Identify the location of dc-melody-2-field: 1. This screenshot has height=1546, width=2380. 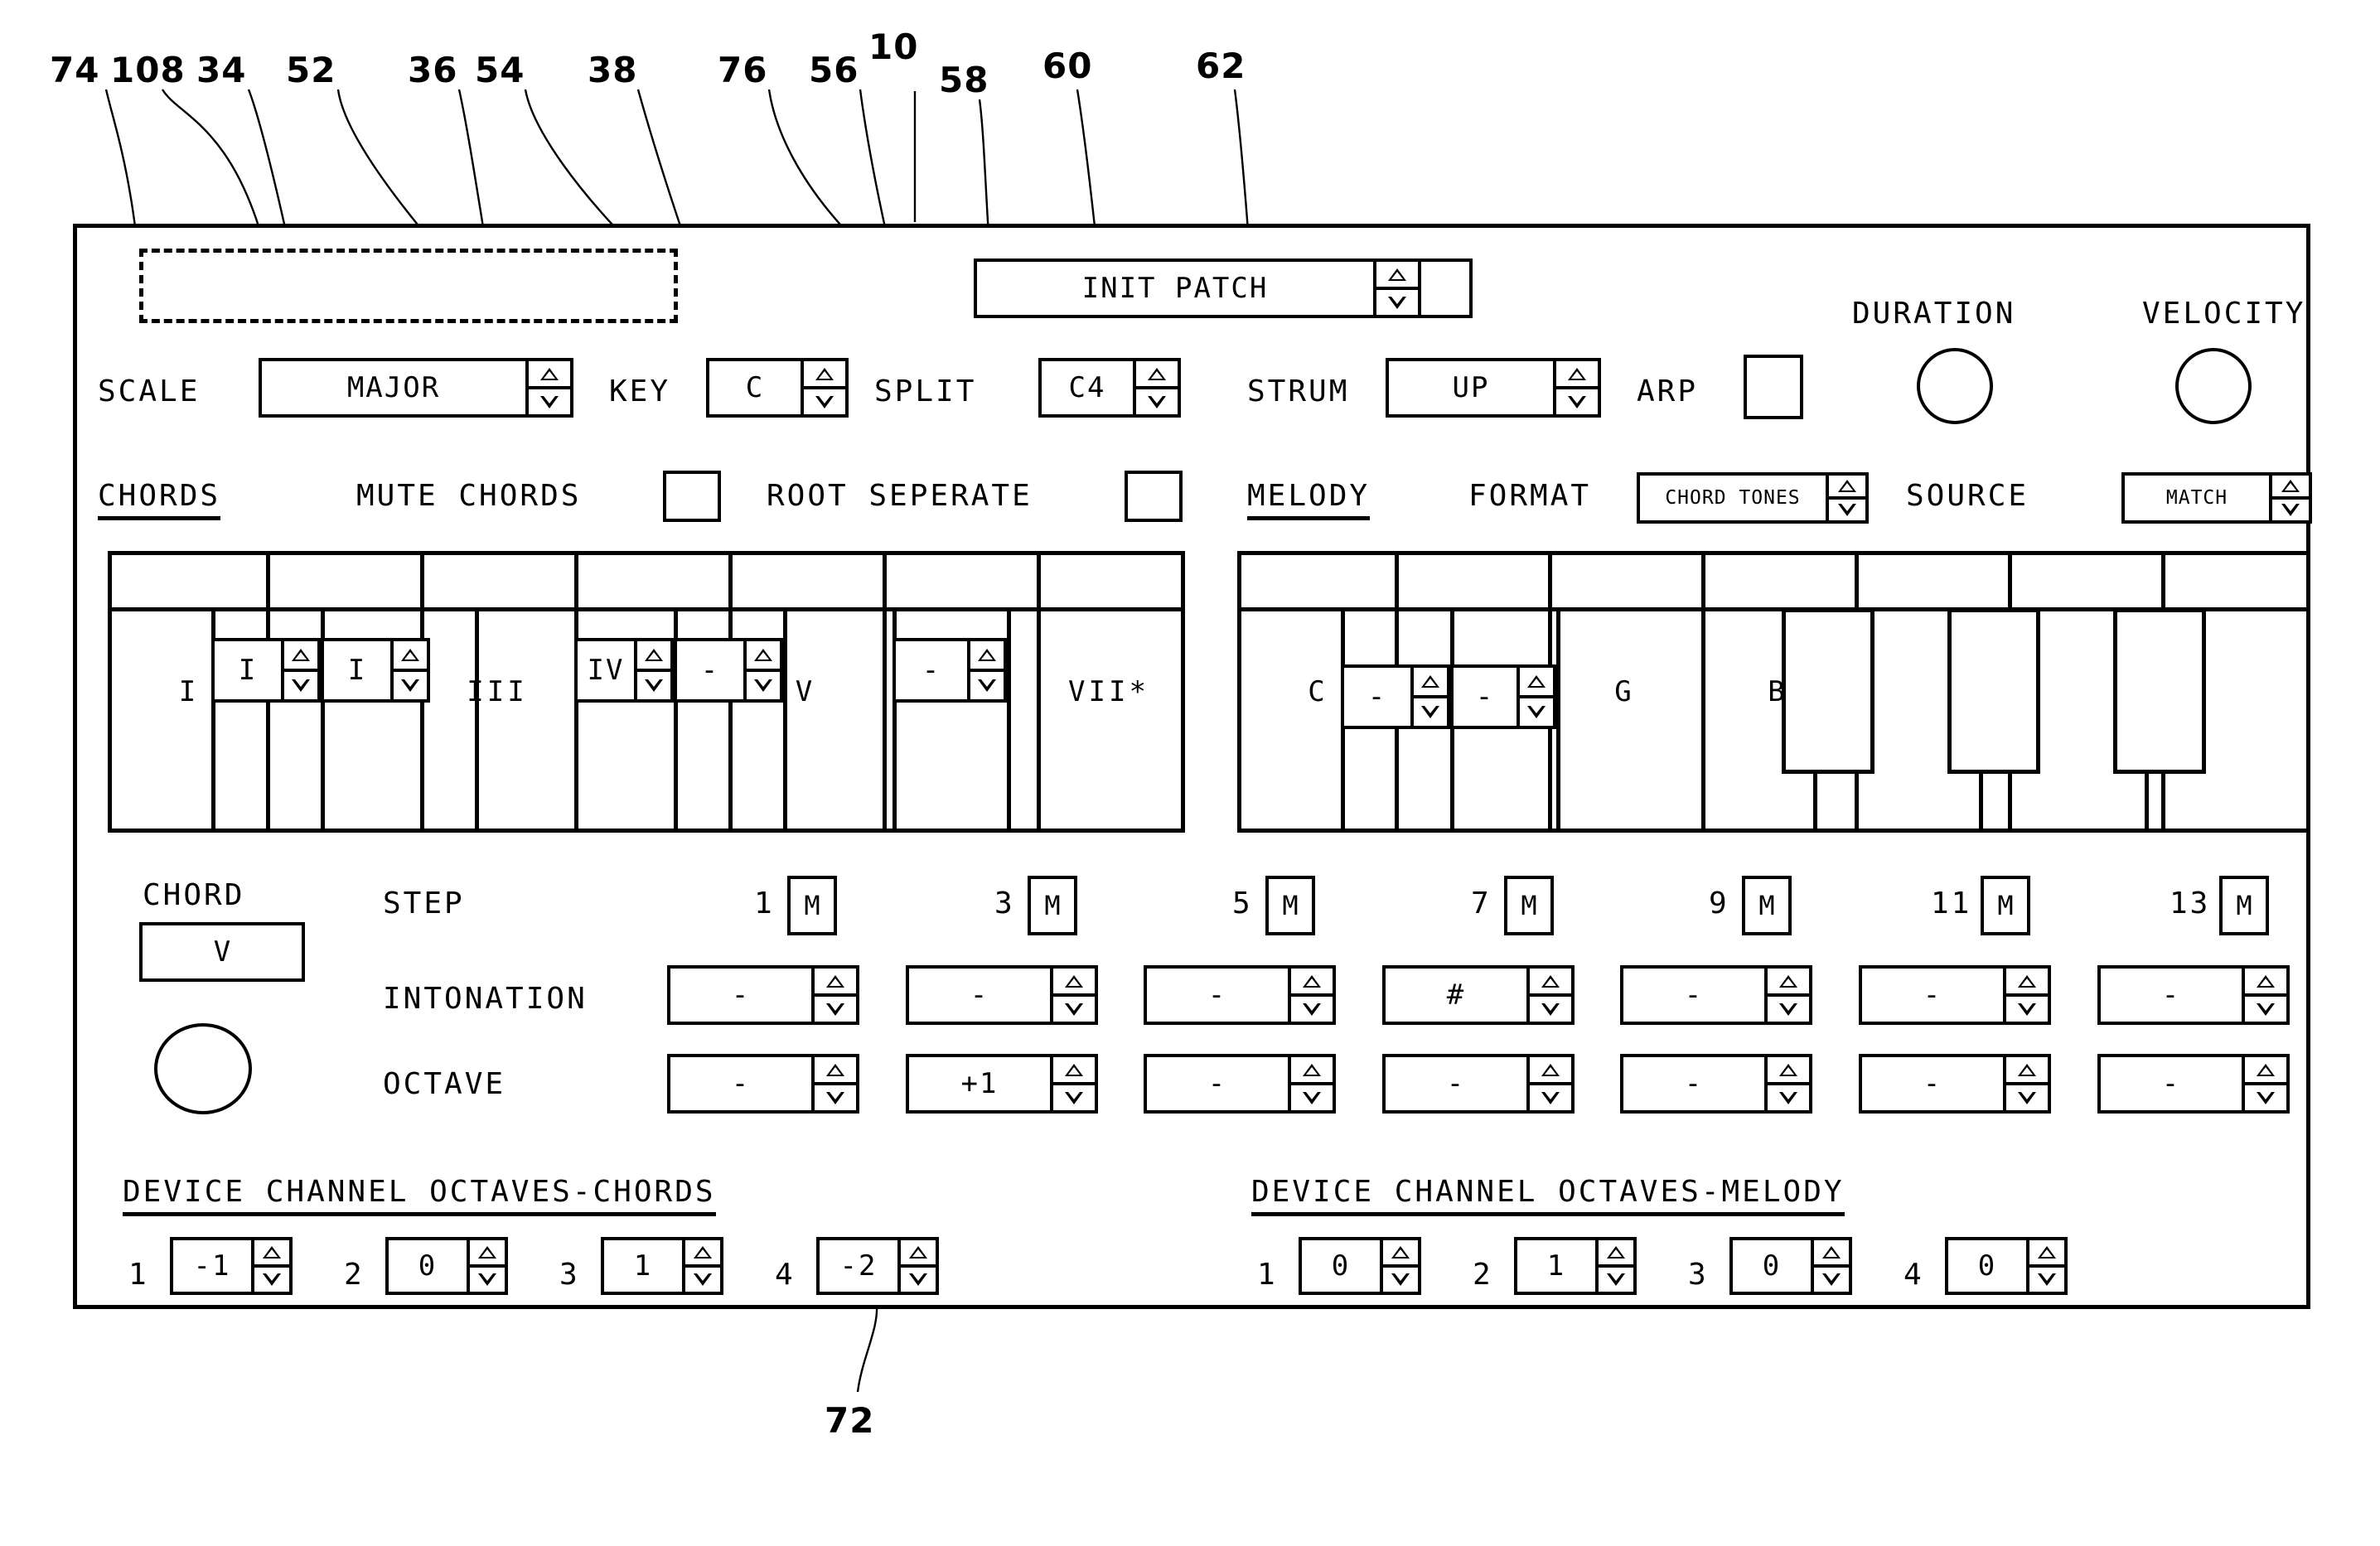
(1575, 1266).